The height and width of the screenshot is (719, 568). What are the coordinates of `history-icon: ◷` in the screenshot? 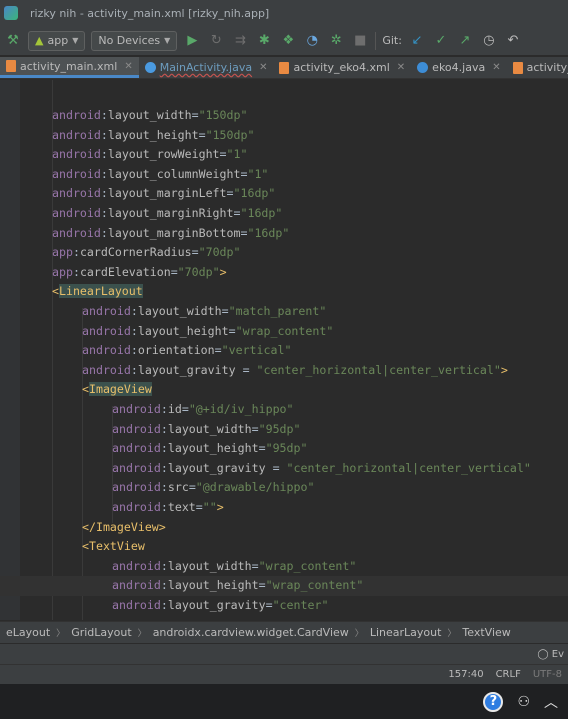 It's located at (489, 41).